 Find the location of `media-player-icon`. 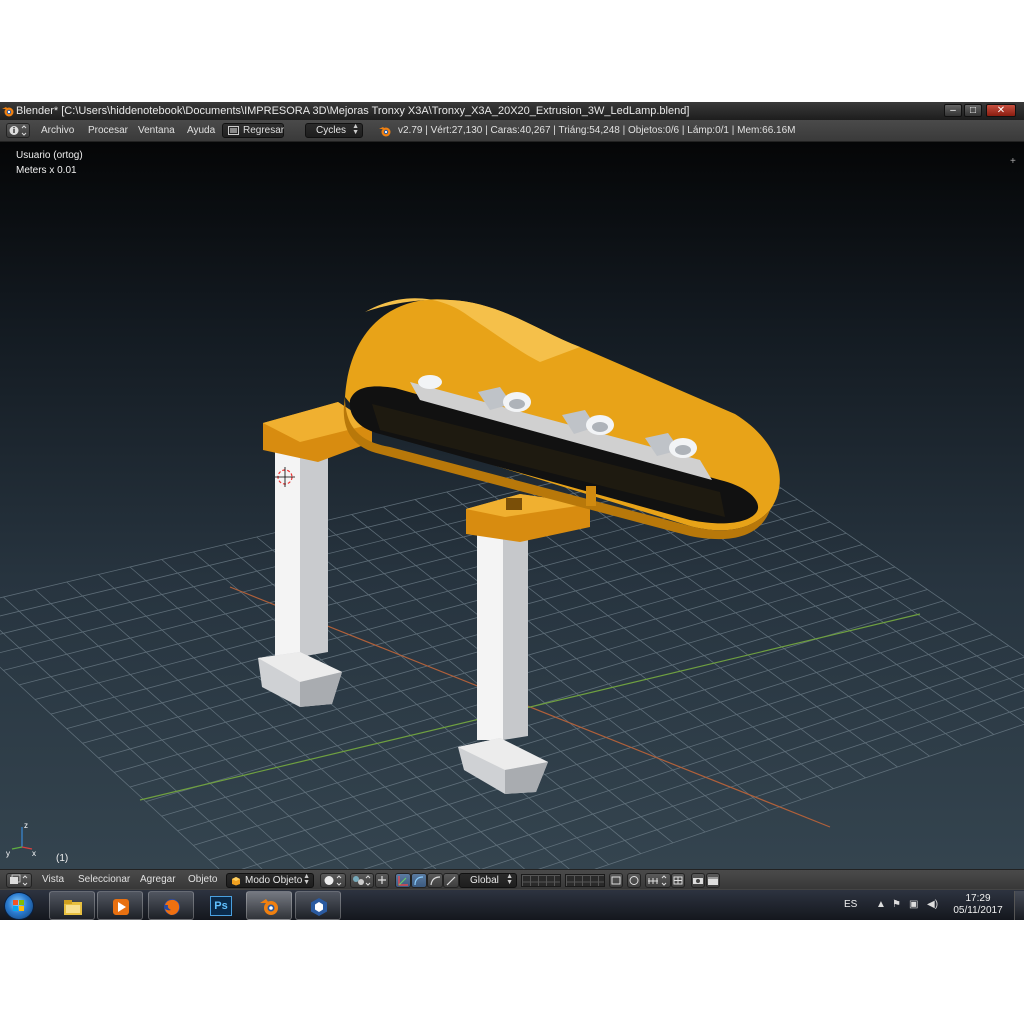

media-player-icon is located at coordinates (121, 907).